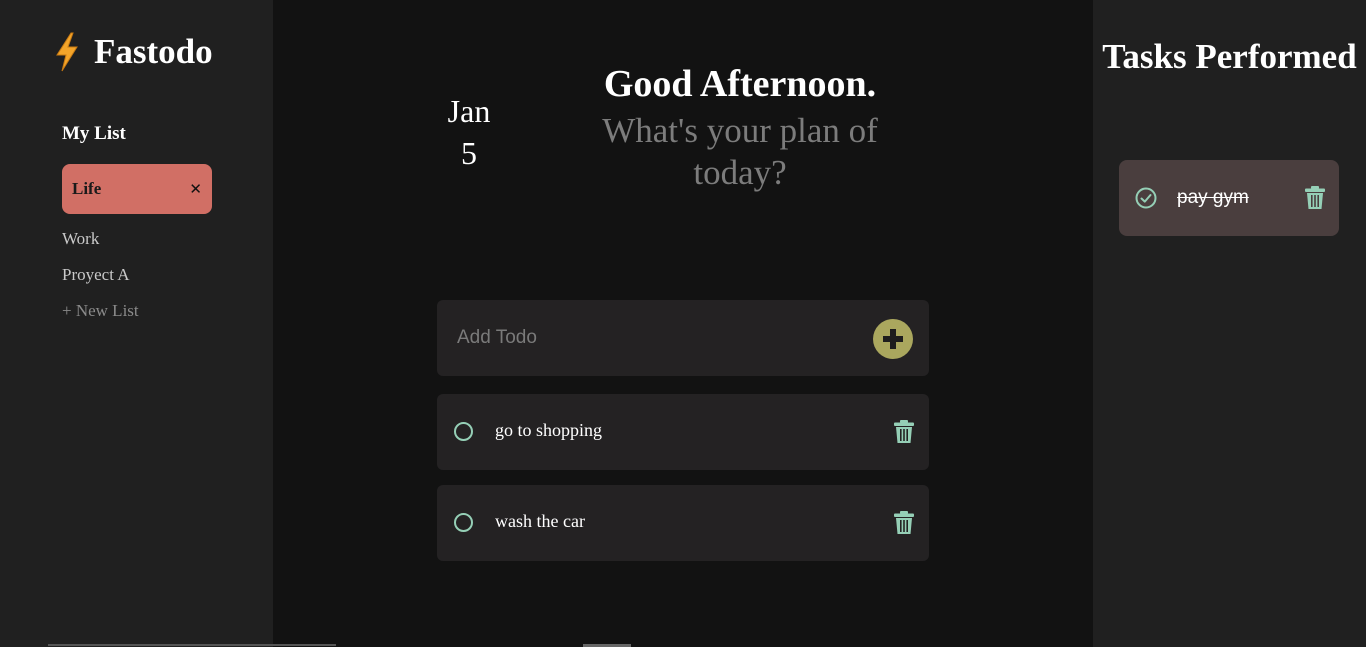 The width and height of the screenshot is (1366, 647). I want to click on plus-circle-icon, so click(893, 339).